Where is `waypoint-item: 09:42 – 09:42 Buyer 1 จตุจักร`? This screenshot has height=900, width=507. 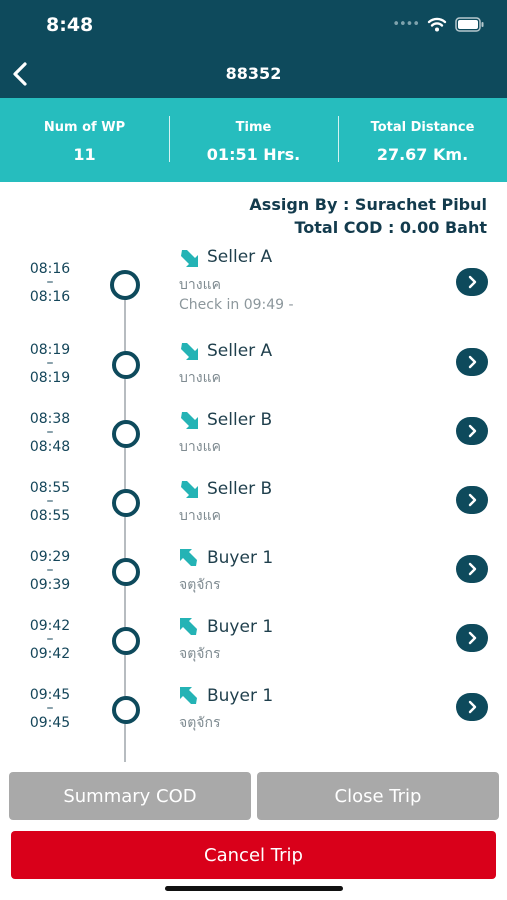
waypoint-item: 09:42 – 09:42 Buyer 1 จตุจักร is located at coordinates (253, 639).